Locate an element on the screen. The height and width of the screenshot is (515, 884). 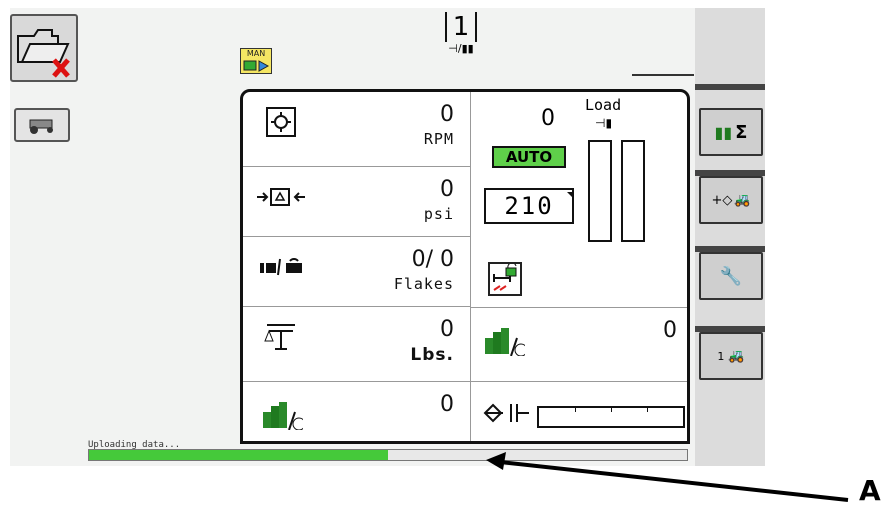
right-pane: ▮▮ Σ +◇ 🚜 🔧 1 🚜 is located at coordinates (730, 237).